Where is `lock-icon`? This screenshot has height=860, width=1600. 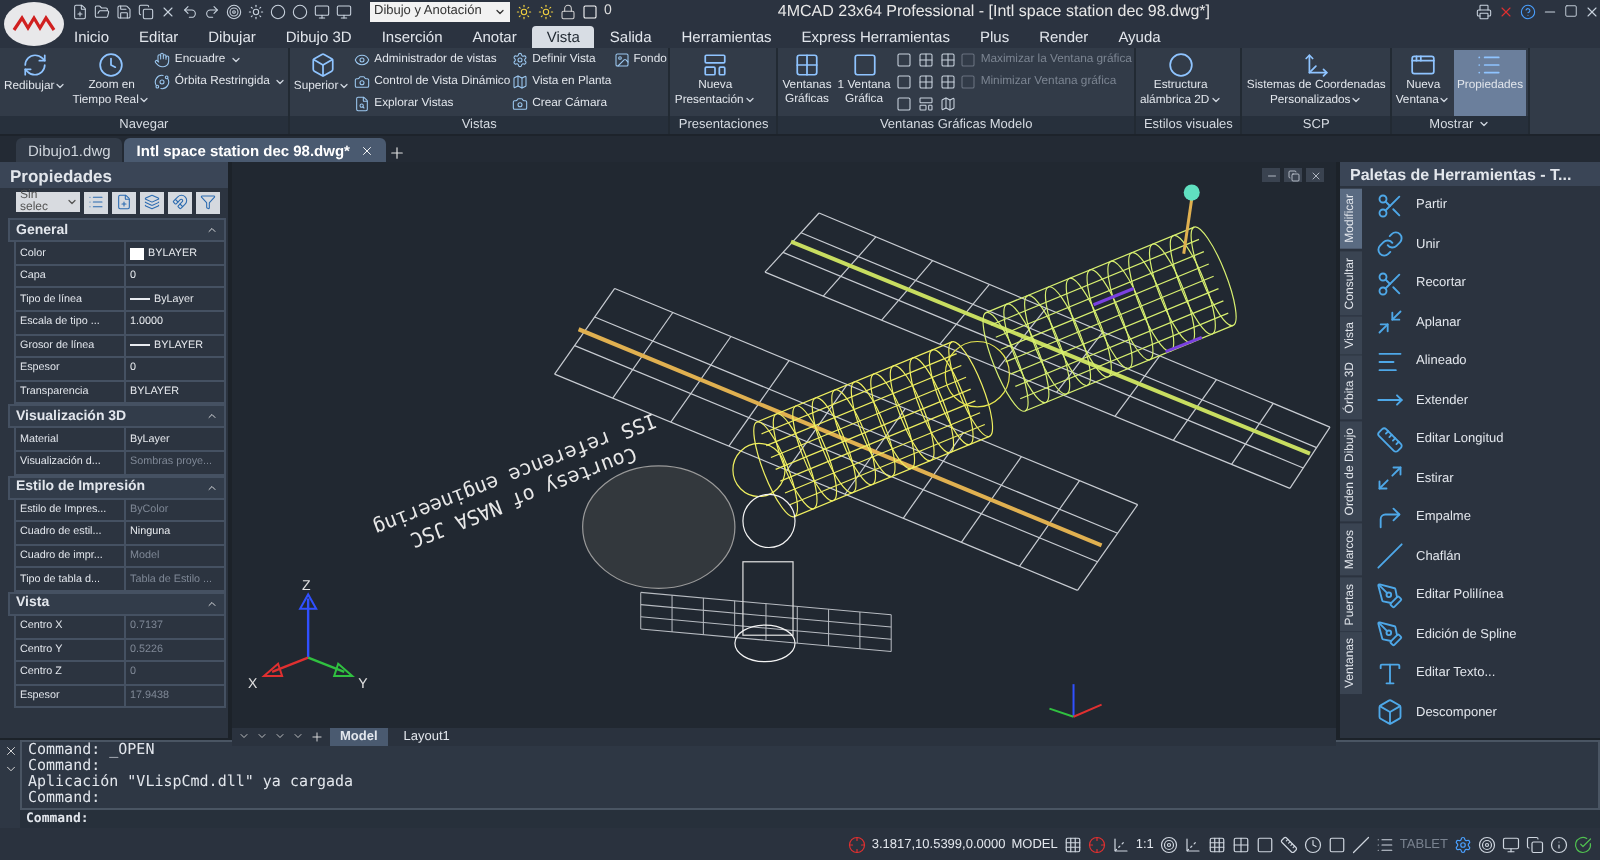 lock-icon is located at coordinates (568, 11).